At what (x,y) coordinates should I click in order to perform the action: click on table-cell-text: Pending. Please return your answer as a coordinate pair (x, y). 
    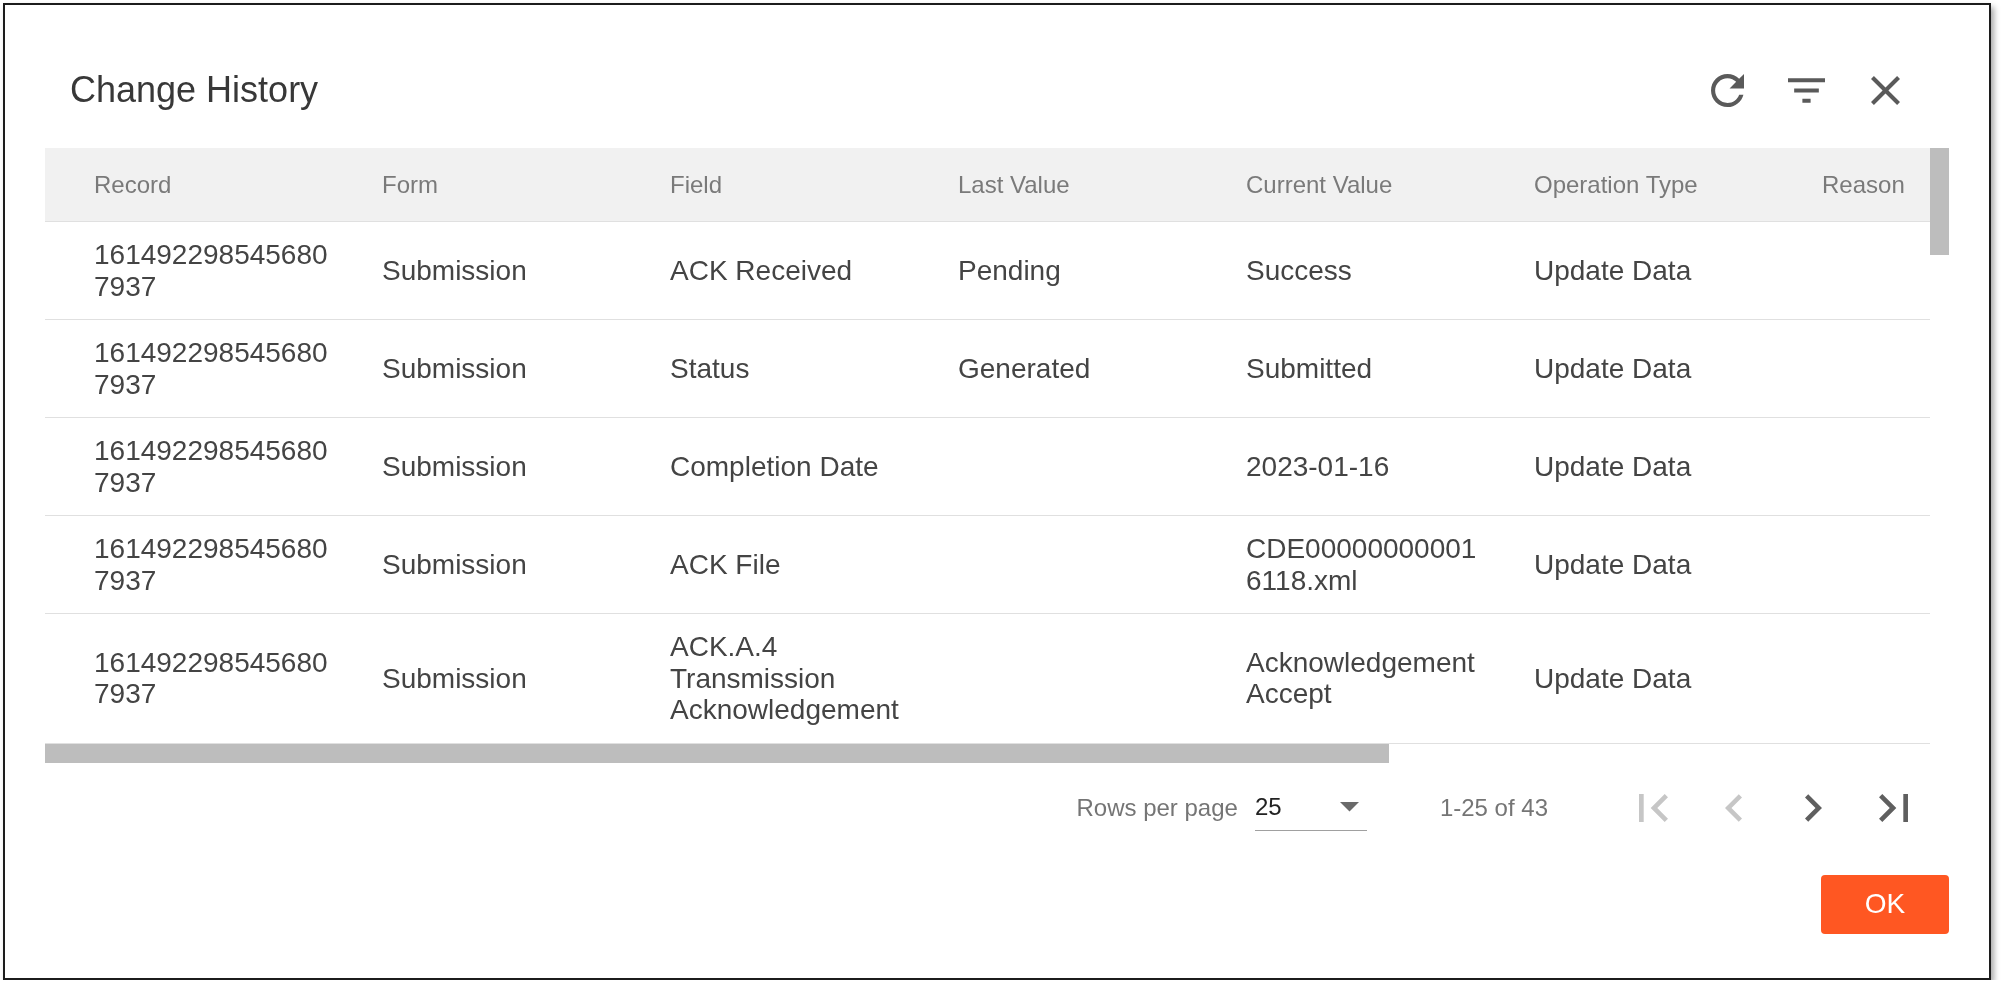
    Looking at the image, I should click on (1009, 270).